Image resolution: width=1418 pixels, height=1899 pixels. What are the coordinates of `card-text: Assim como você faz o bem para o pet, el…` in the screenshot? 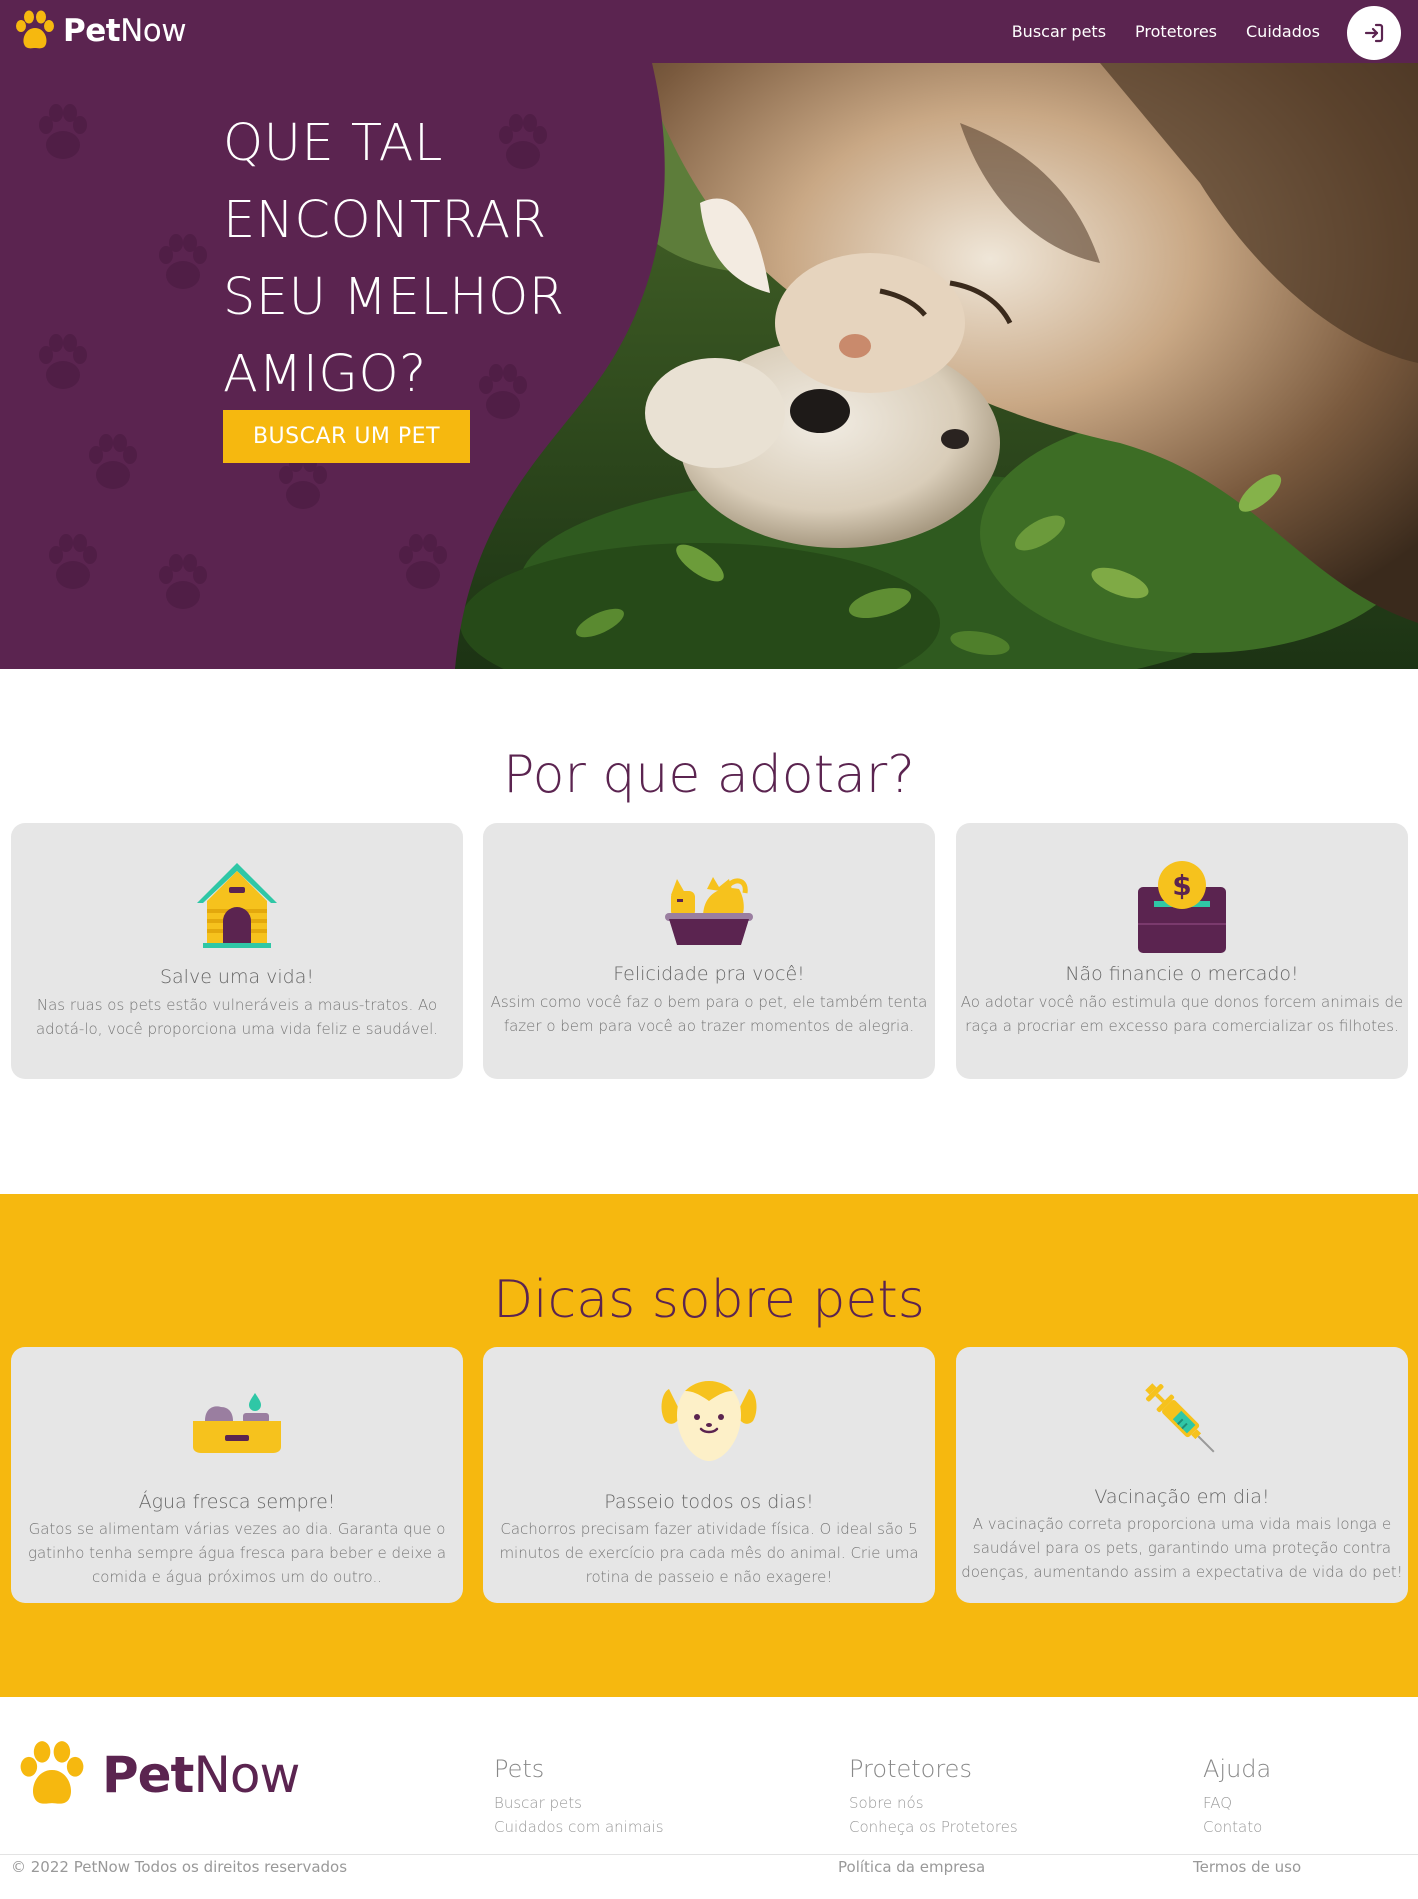 It's located at (709, 1014).